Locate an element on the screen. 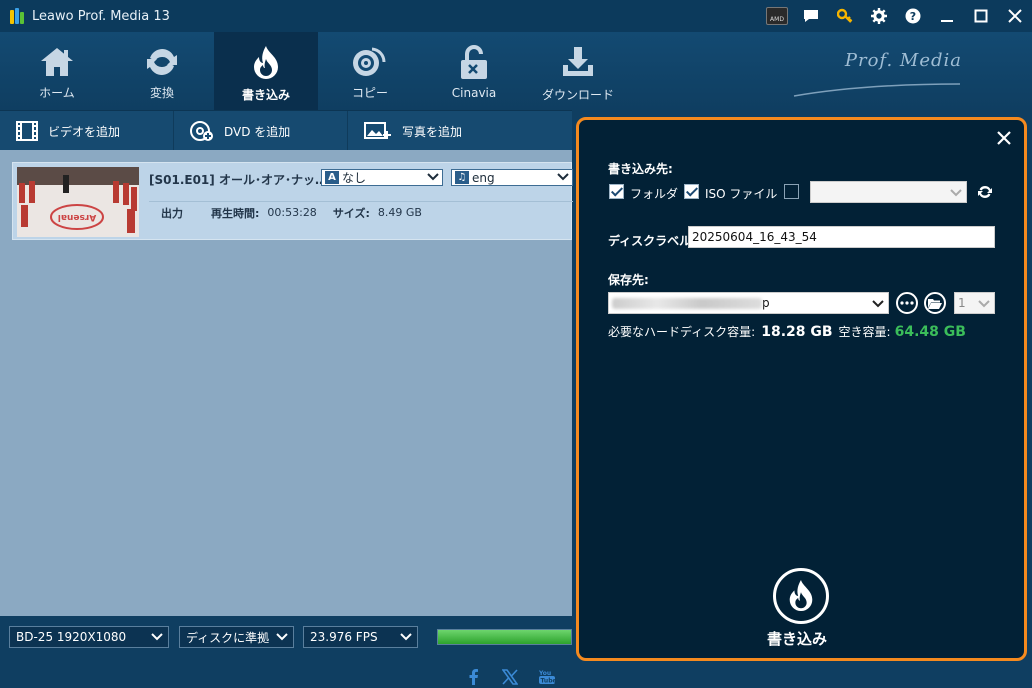 The image size is (1032, 688). open-folder-button is located at coordinates (935, 303).